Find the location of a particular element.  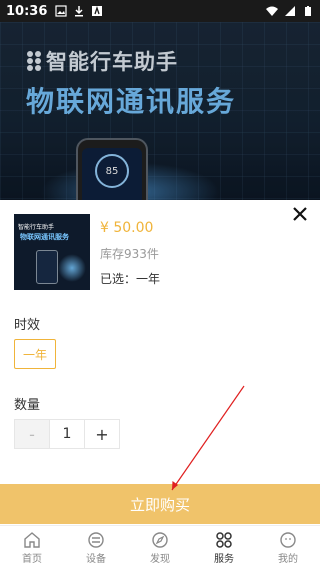

quantity-stepper: - 1 + is located at coordinates (67, 434).